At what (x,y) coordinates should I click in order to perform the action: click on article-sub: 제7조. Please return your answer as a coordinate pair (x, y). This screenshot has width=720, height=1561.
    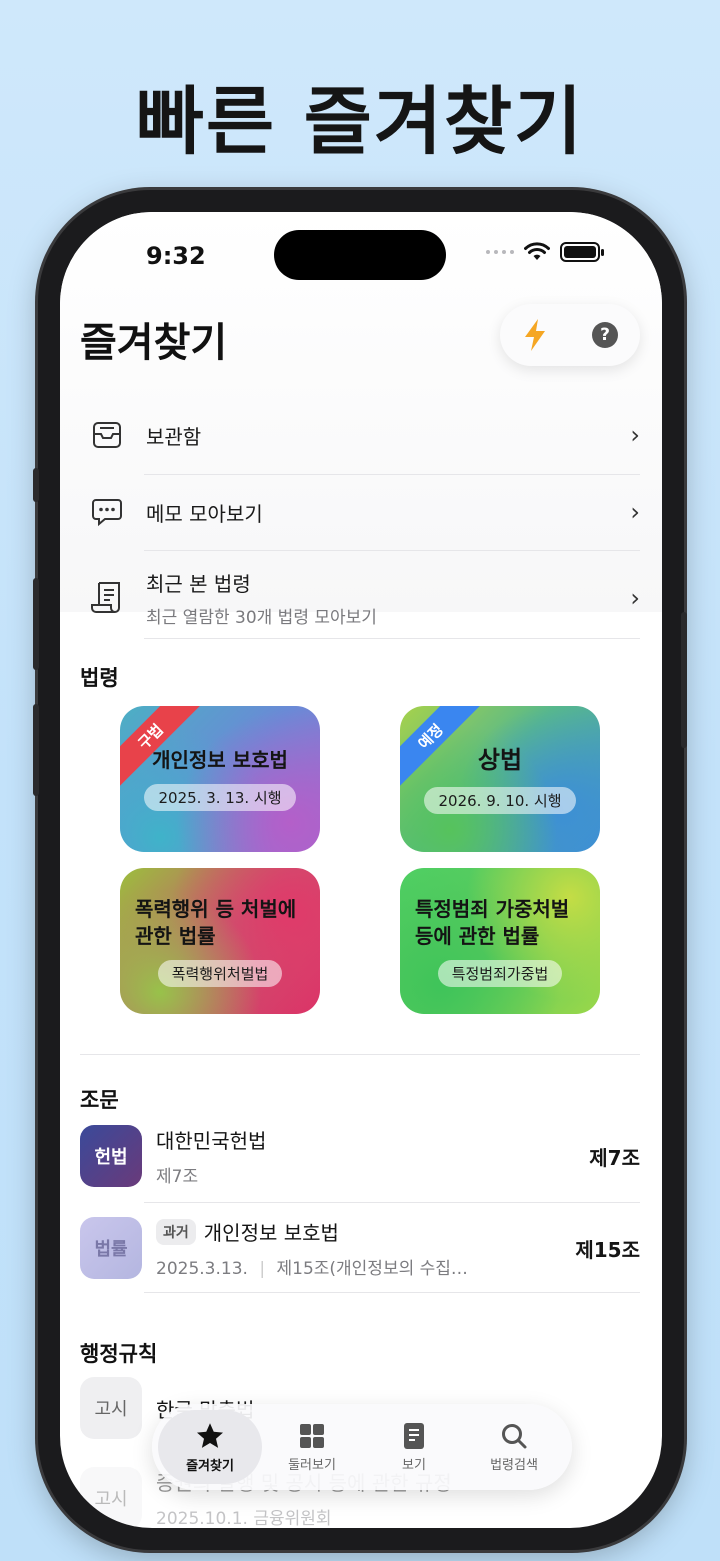
    Looking at the image, I should click on (177, 1177).